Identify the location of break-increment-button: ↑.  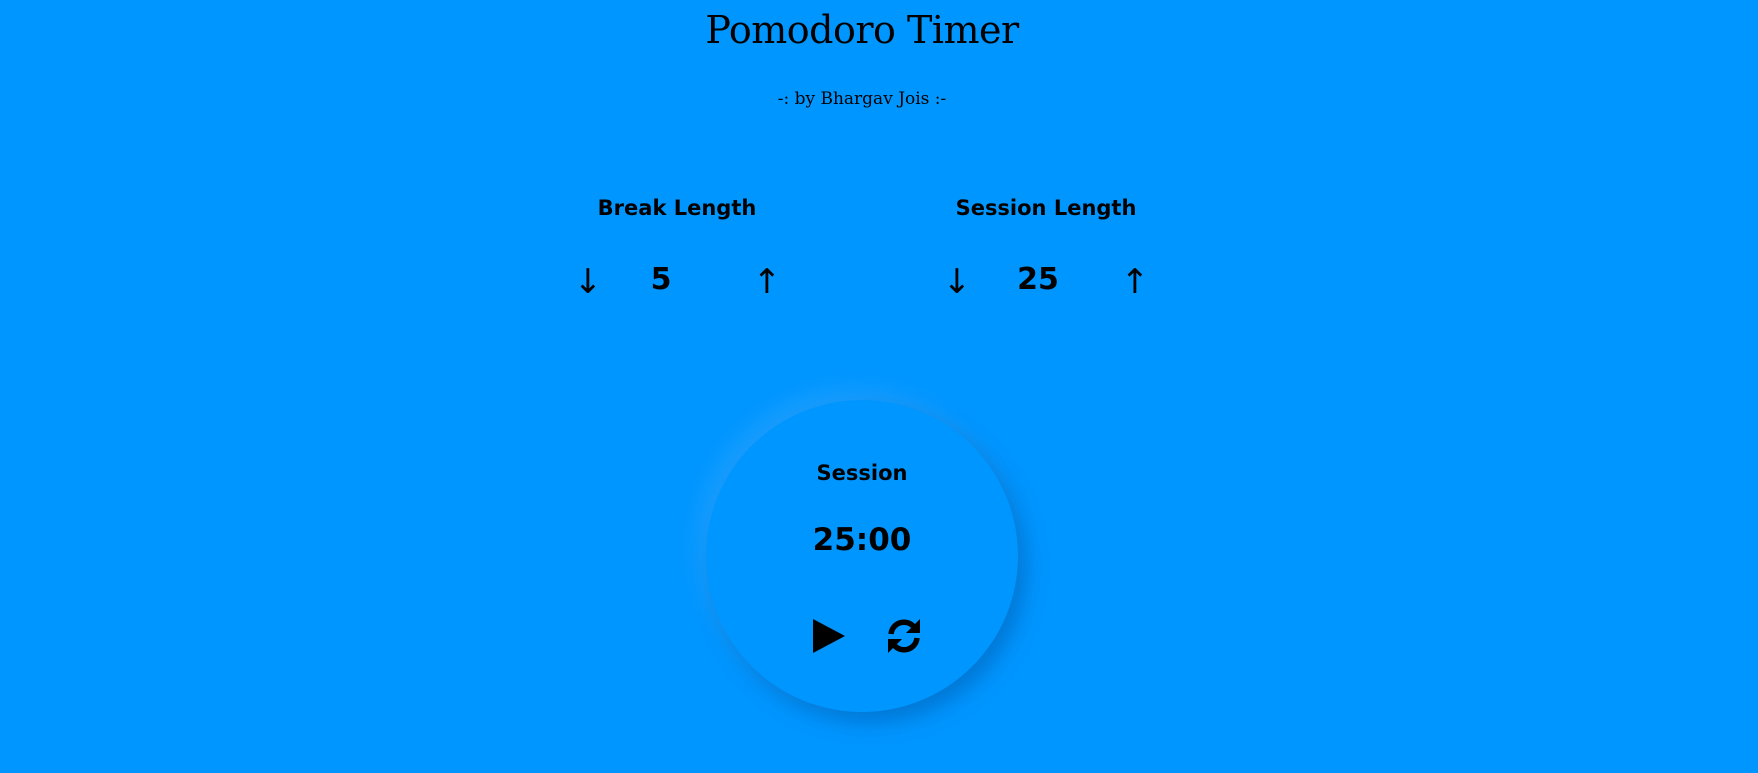
(767, 282).